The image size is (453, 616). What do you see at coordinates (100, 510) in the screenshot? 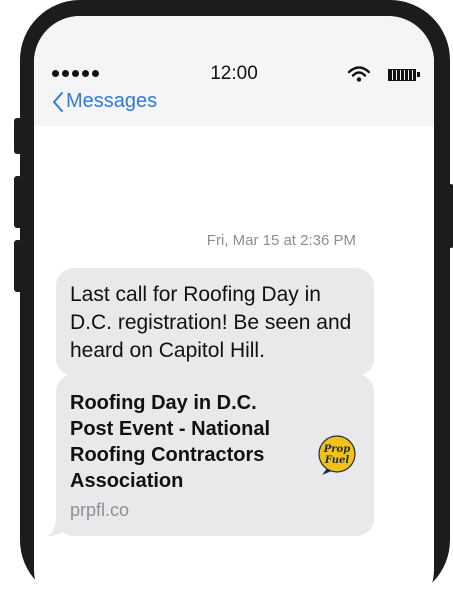
I see `link-preview-domain: prpfl.co` at bounding box center [100, 510].